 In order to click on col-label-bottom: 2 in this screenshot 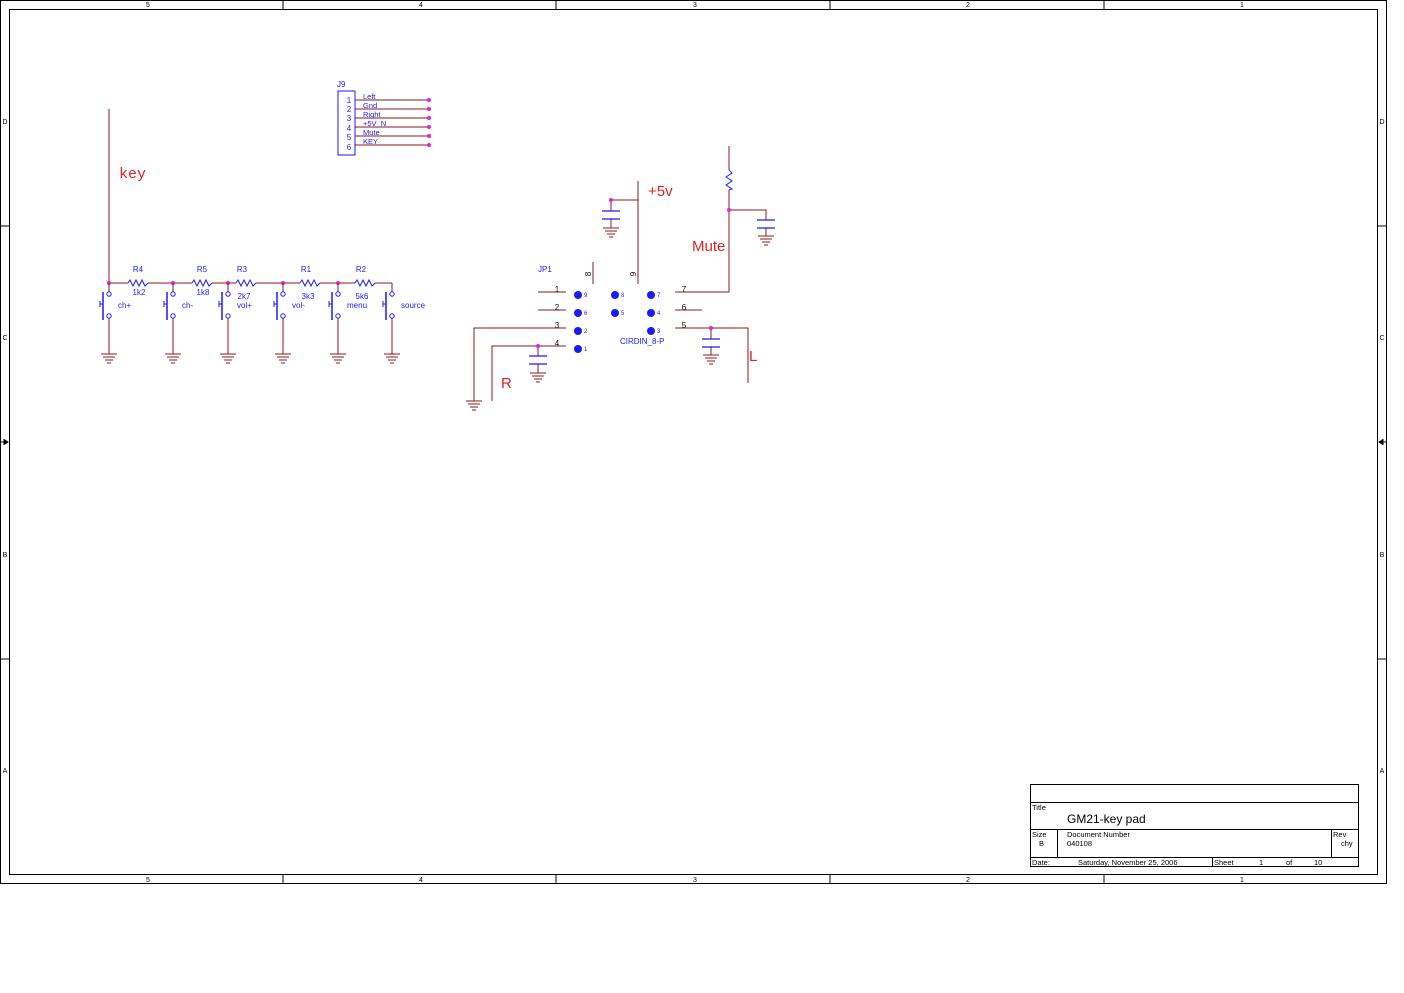, I will do `click(968, 880)`.